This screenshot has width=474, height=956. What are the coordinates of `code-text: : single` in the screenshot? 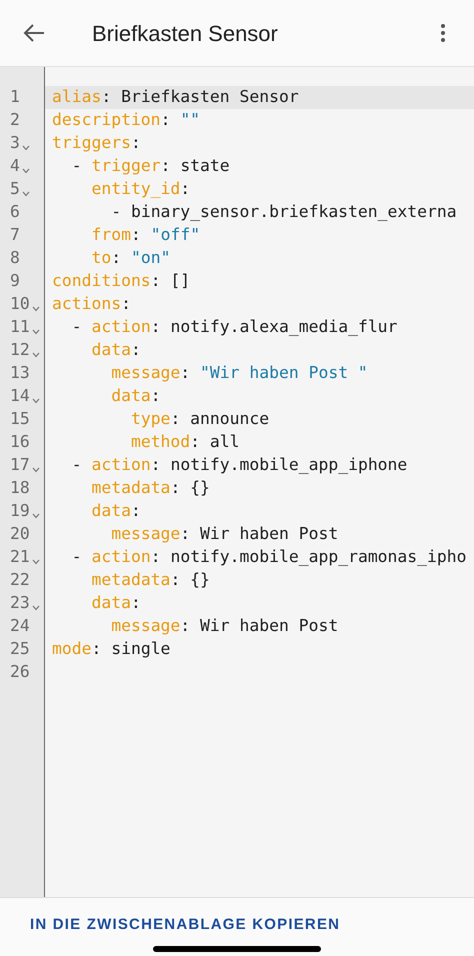 It's located at (130, 649).